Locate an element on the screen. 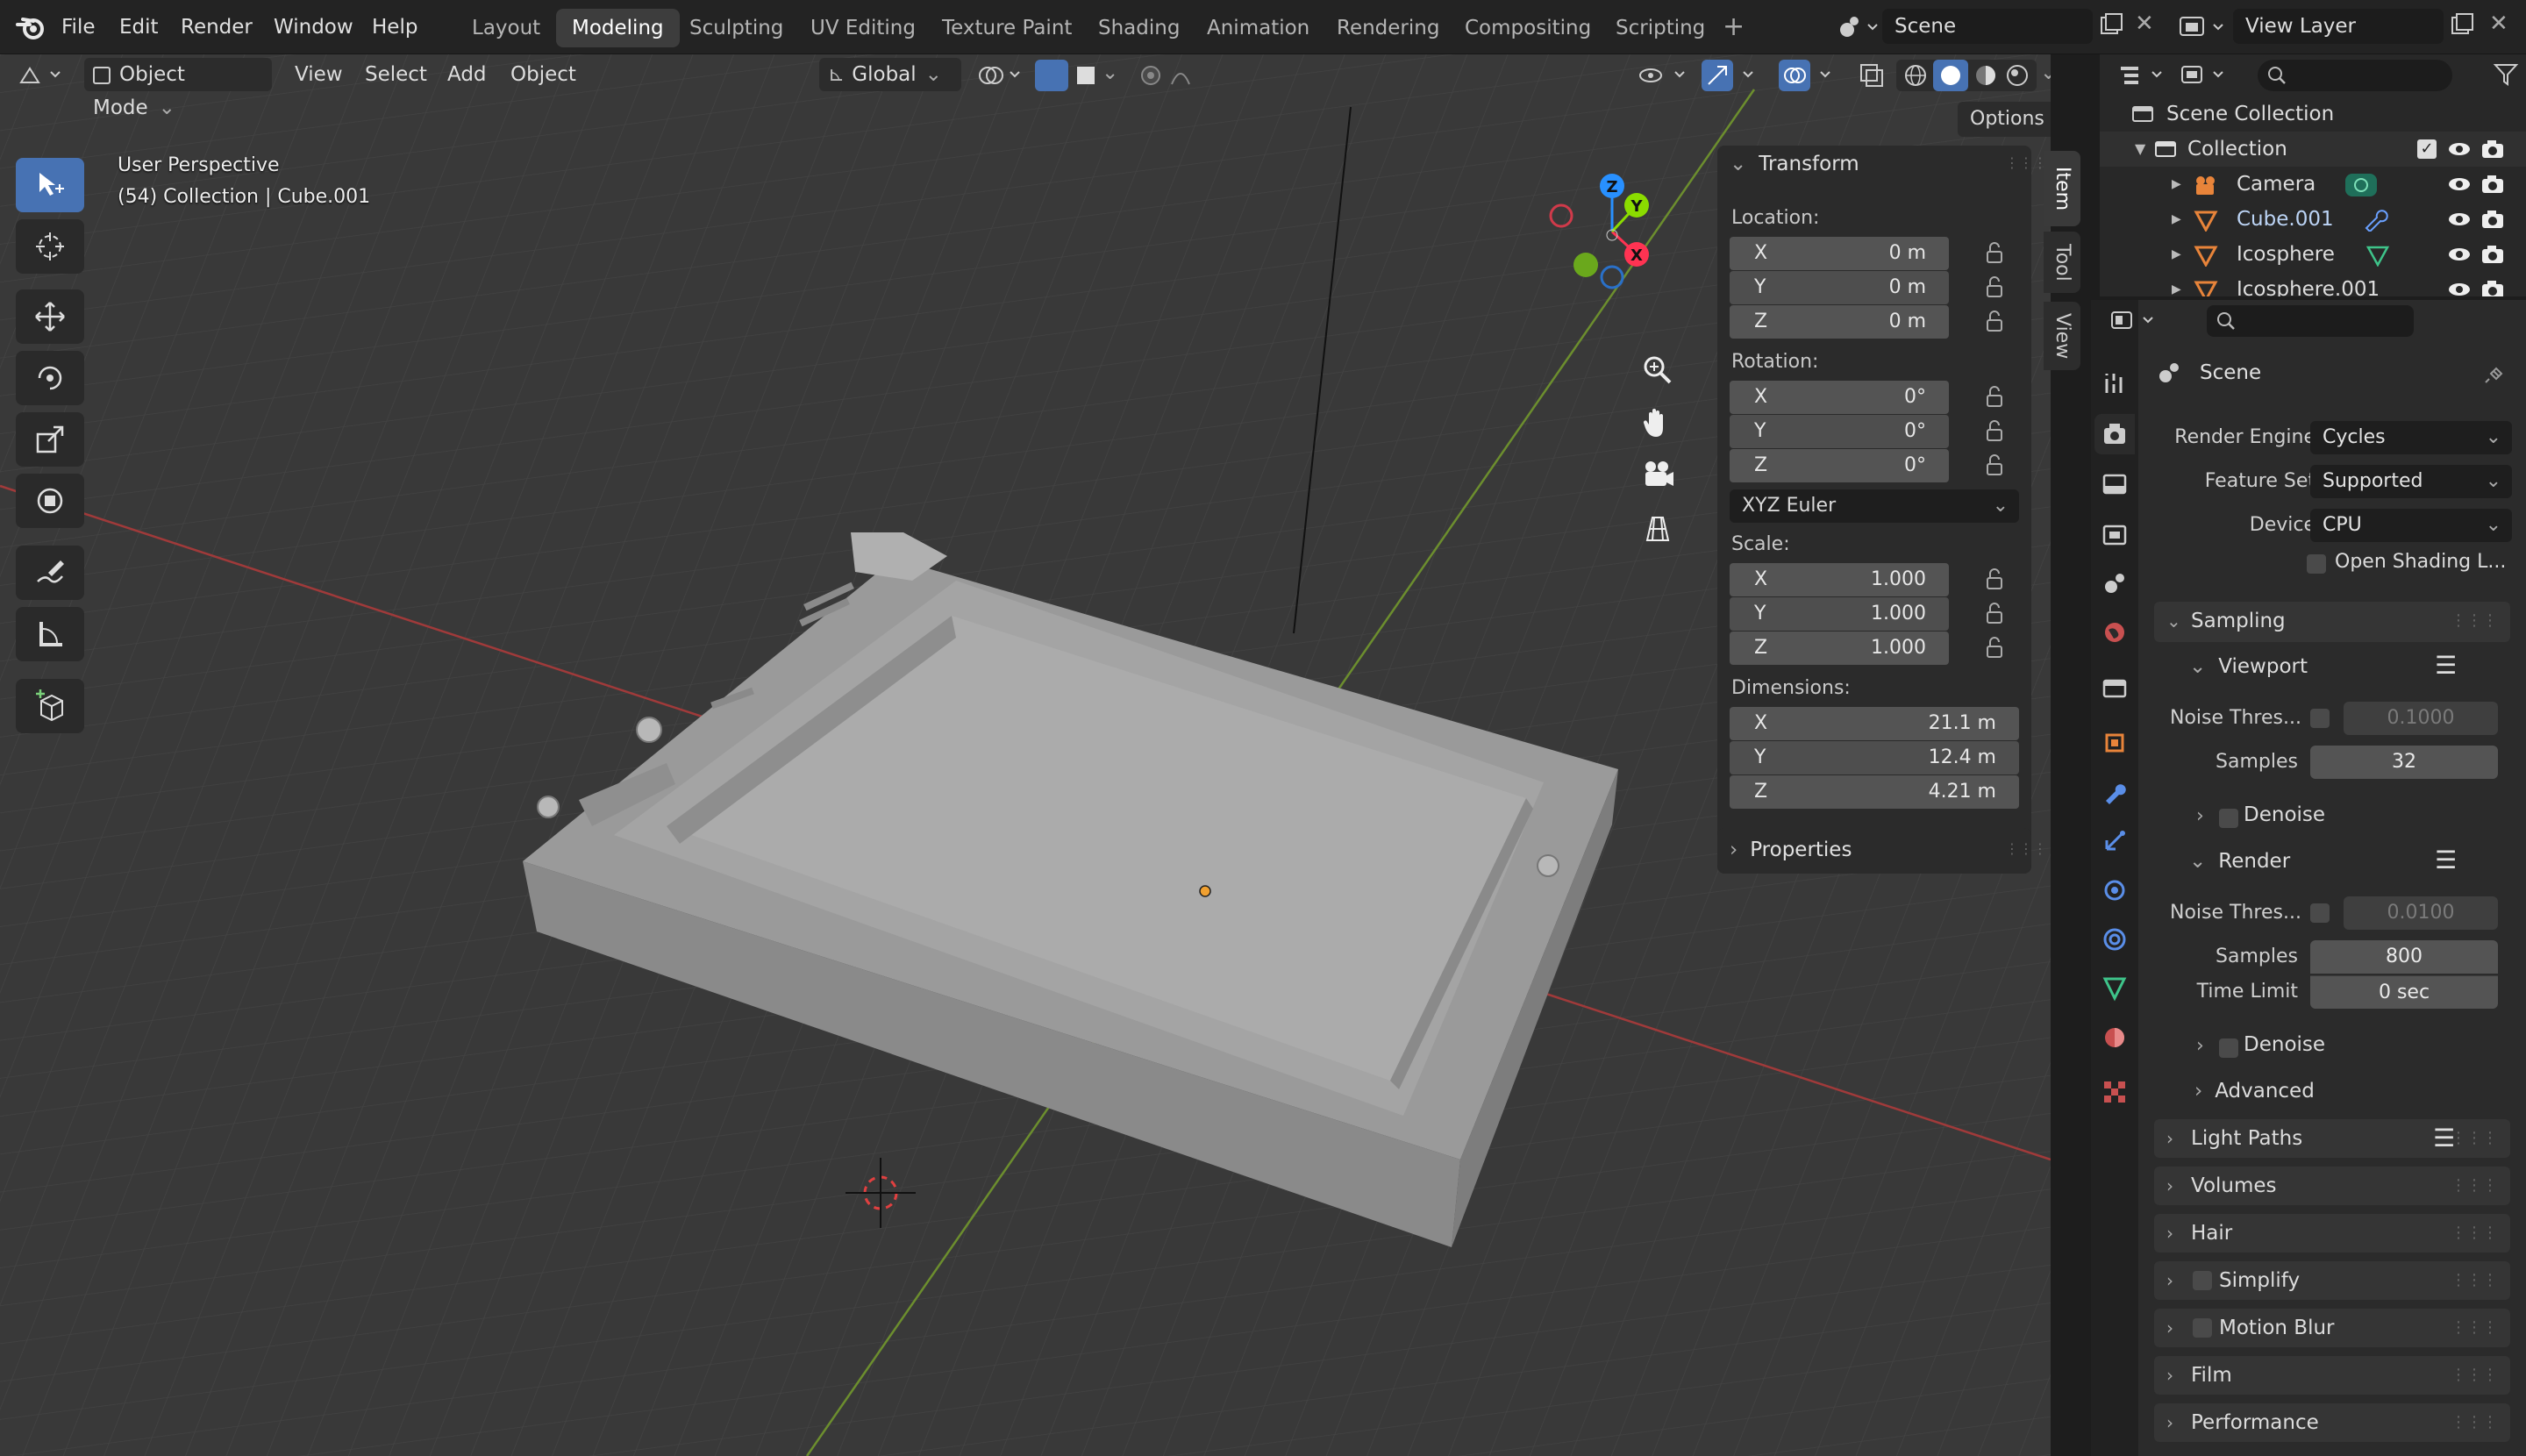  npanel-tab-tool: Tool is located at coordinates (2062, 262).